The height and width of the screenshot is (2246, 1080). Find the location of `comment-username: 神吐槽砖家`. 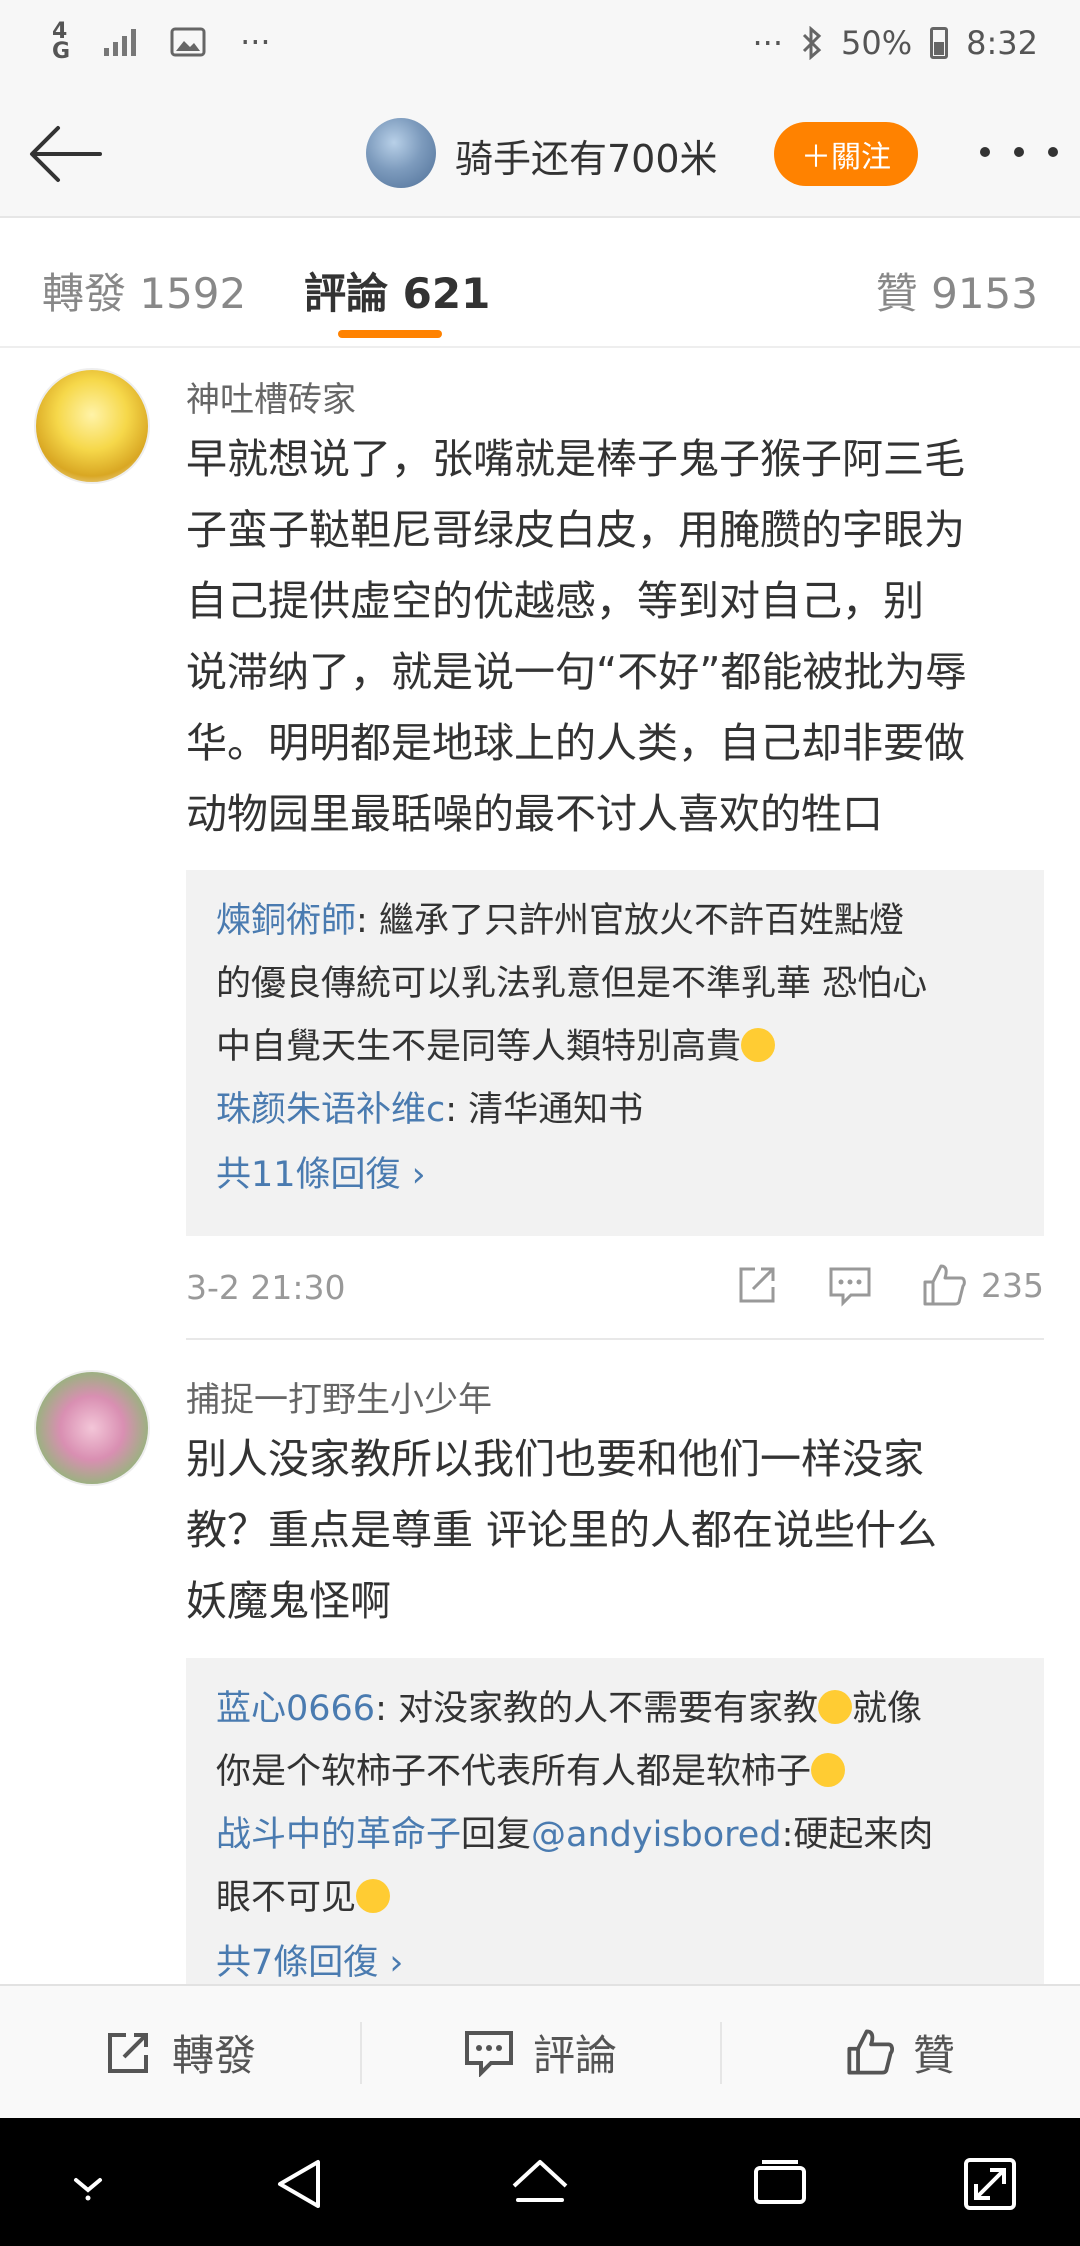

comment-username: 神吐槽砖家 is located at coordinates (271, 396).